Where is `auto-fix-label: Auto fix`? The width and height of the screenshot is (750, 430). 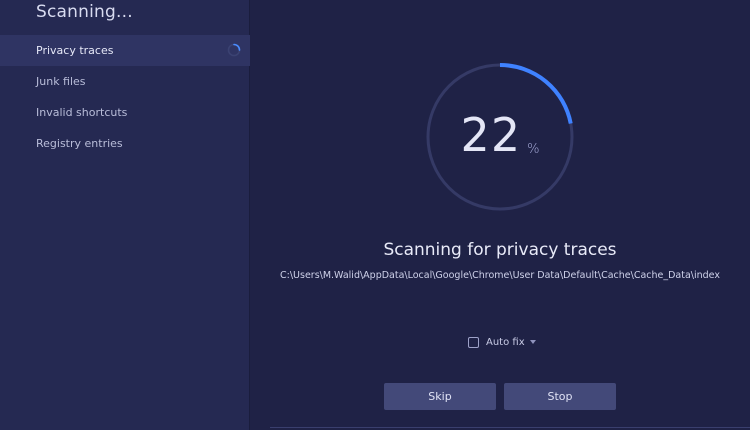
auto-fix-label: Auto fix is located at coordinates (505, 342).